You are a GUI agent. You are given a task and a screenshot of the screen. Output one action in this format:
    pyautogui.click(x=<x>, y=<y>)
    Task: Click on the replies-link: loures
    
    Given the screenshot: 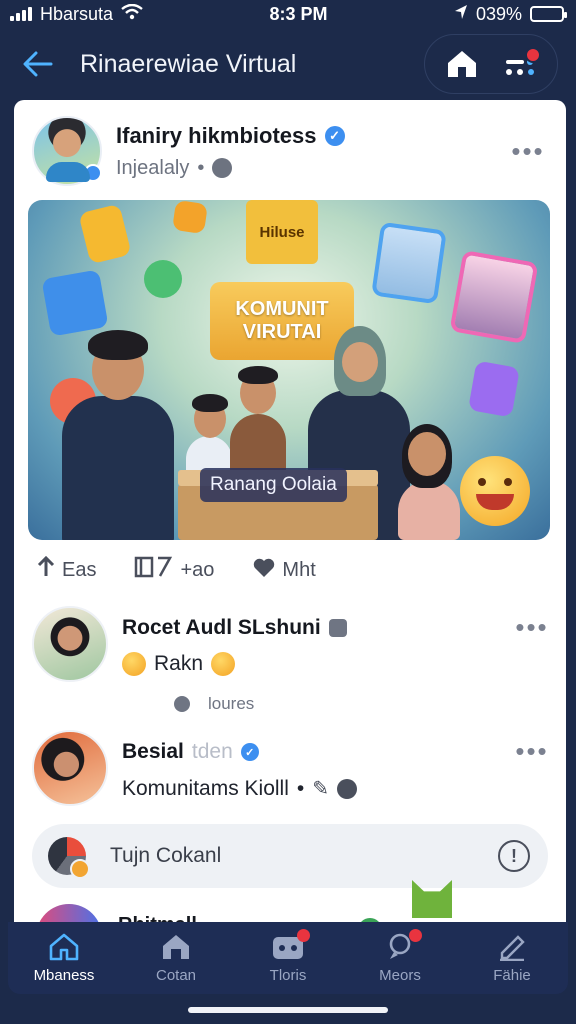 What is the action you would take?
    pyautogui.click(x=214, y=704)
    